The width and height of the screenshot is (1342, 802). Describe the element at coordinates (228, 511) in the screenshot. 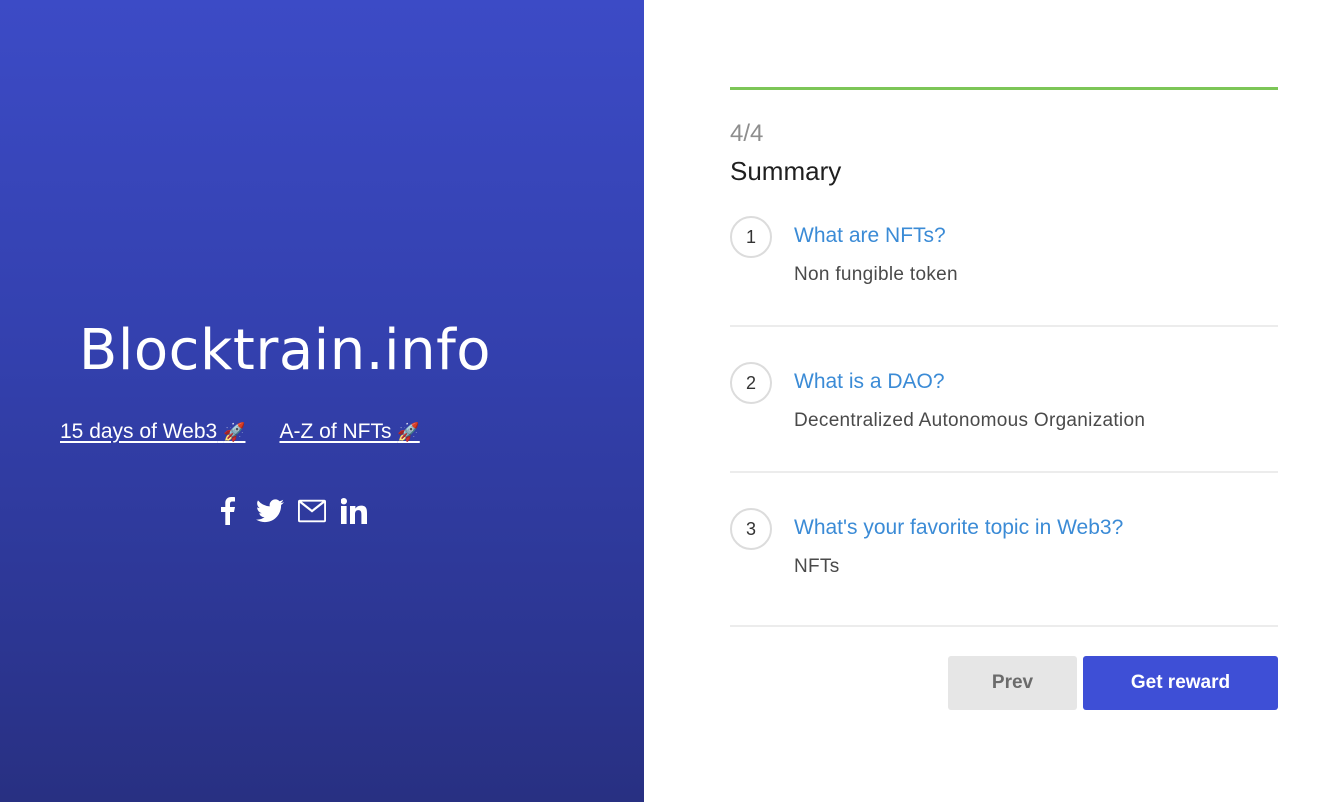

I see `facebook-icon` at that location.